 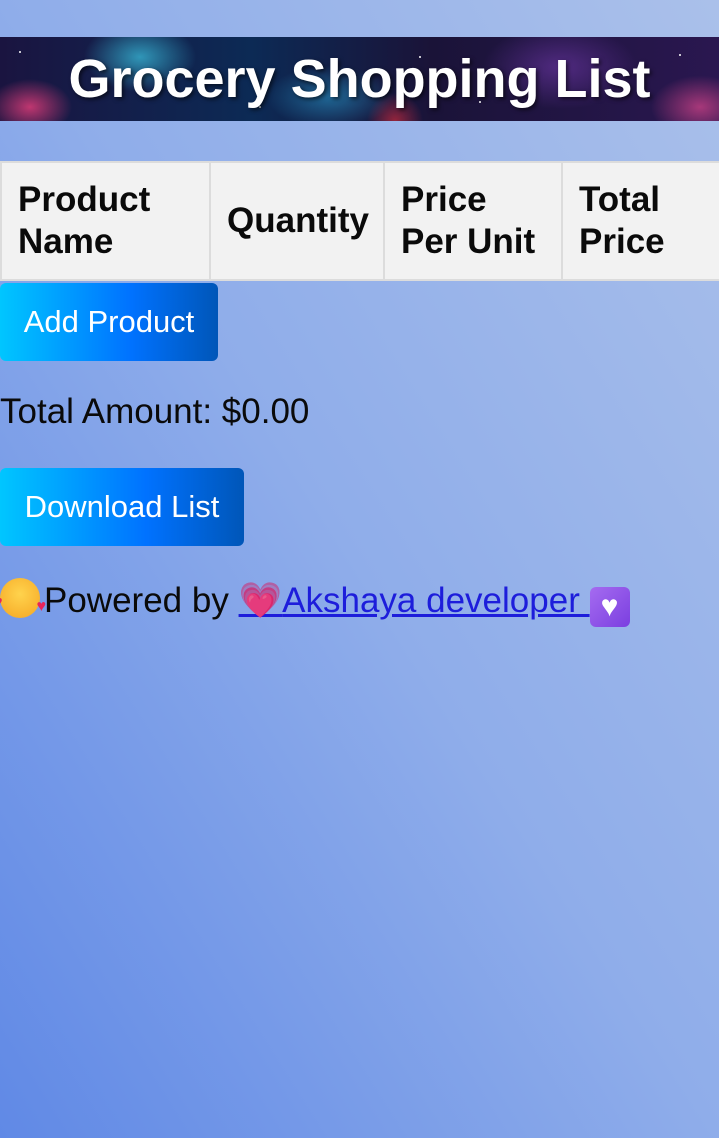 What do you see at coordinates (105, 221) in the screenshot?
I see `column-header-product-name: Product Name` at bounding box center [105, 221].